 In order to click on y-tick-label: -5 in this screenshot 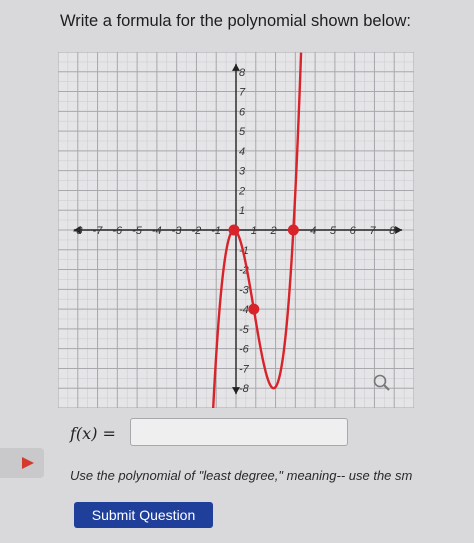, I will do `click(244, 330)`.